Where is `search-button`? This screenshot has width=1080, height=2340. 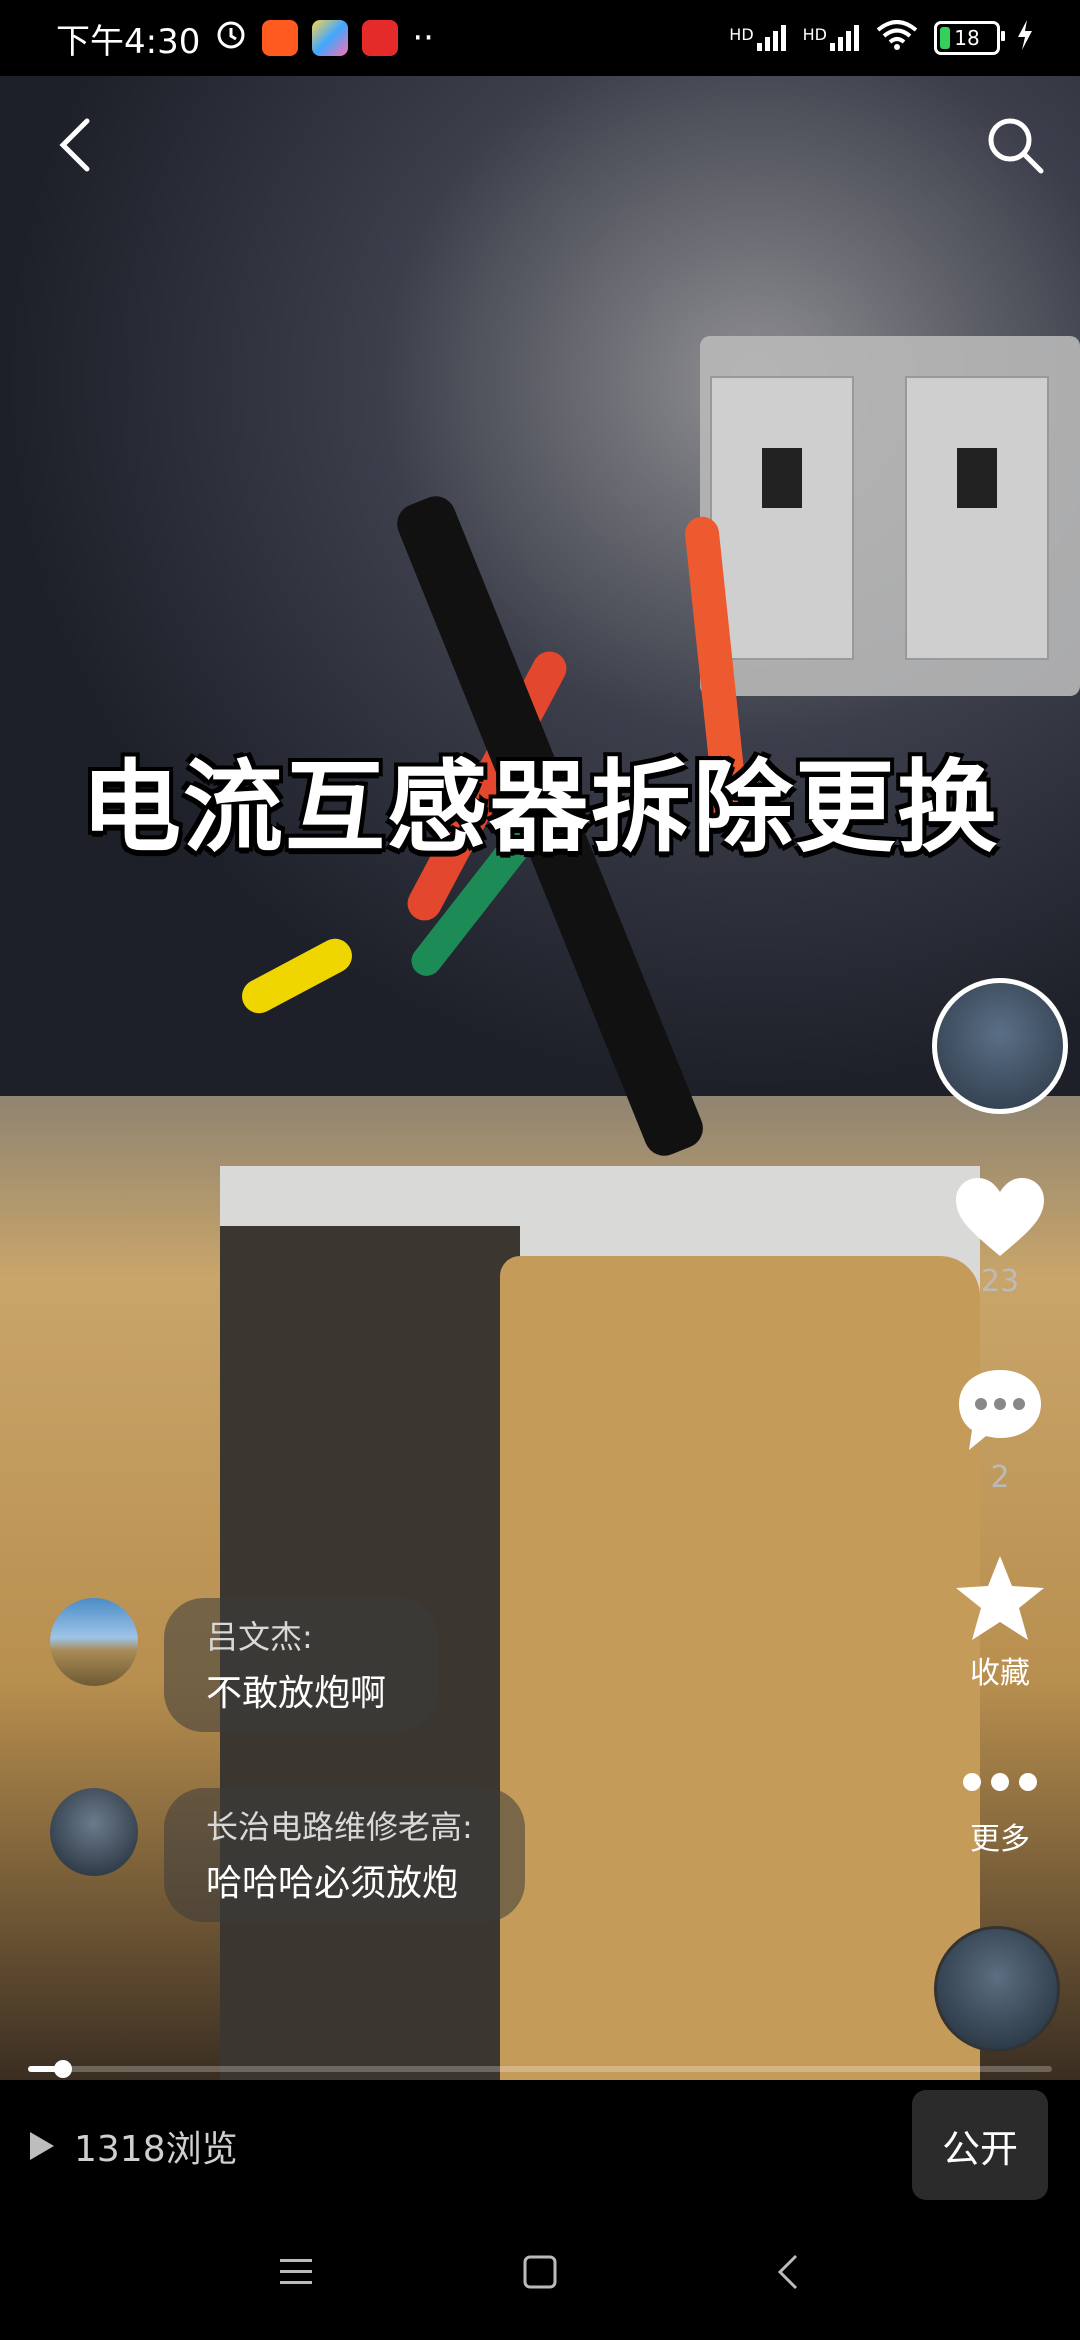
search-button is located at coordinates (1015, 145).